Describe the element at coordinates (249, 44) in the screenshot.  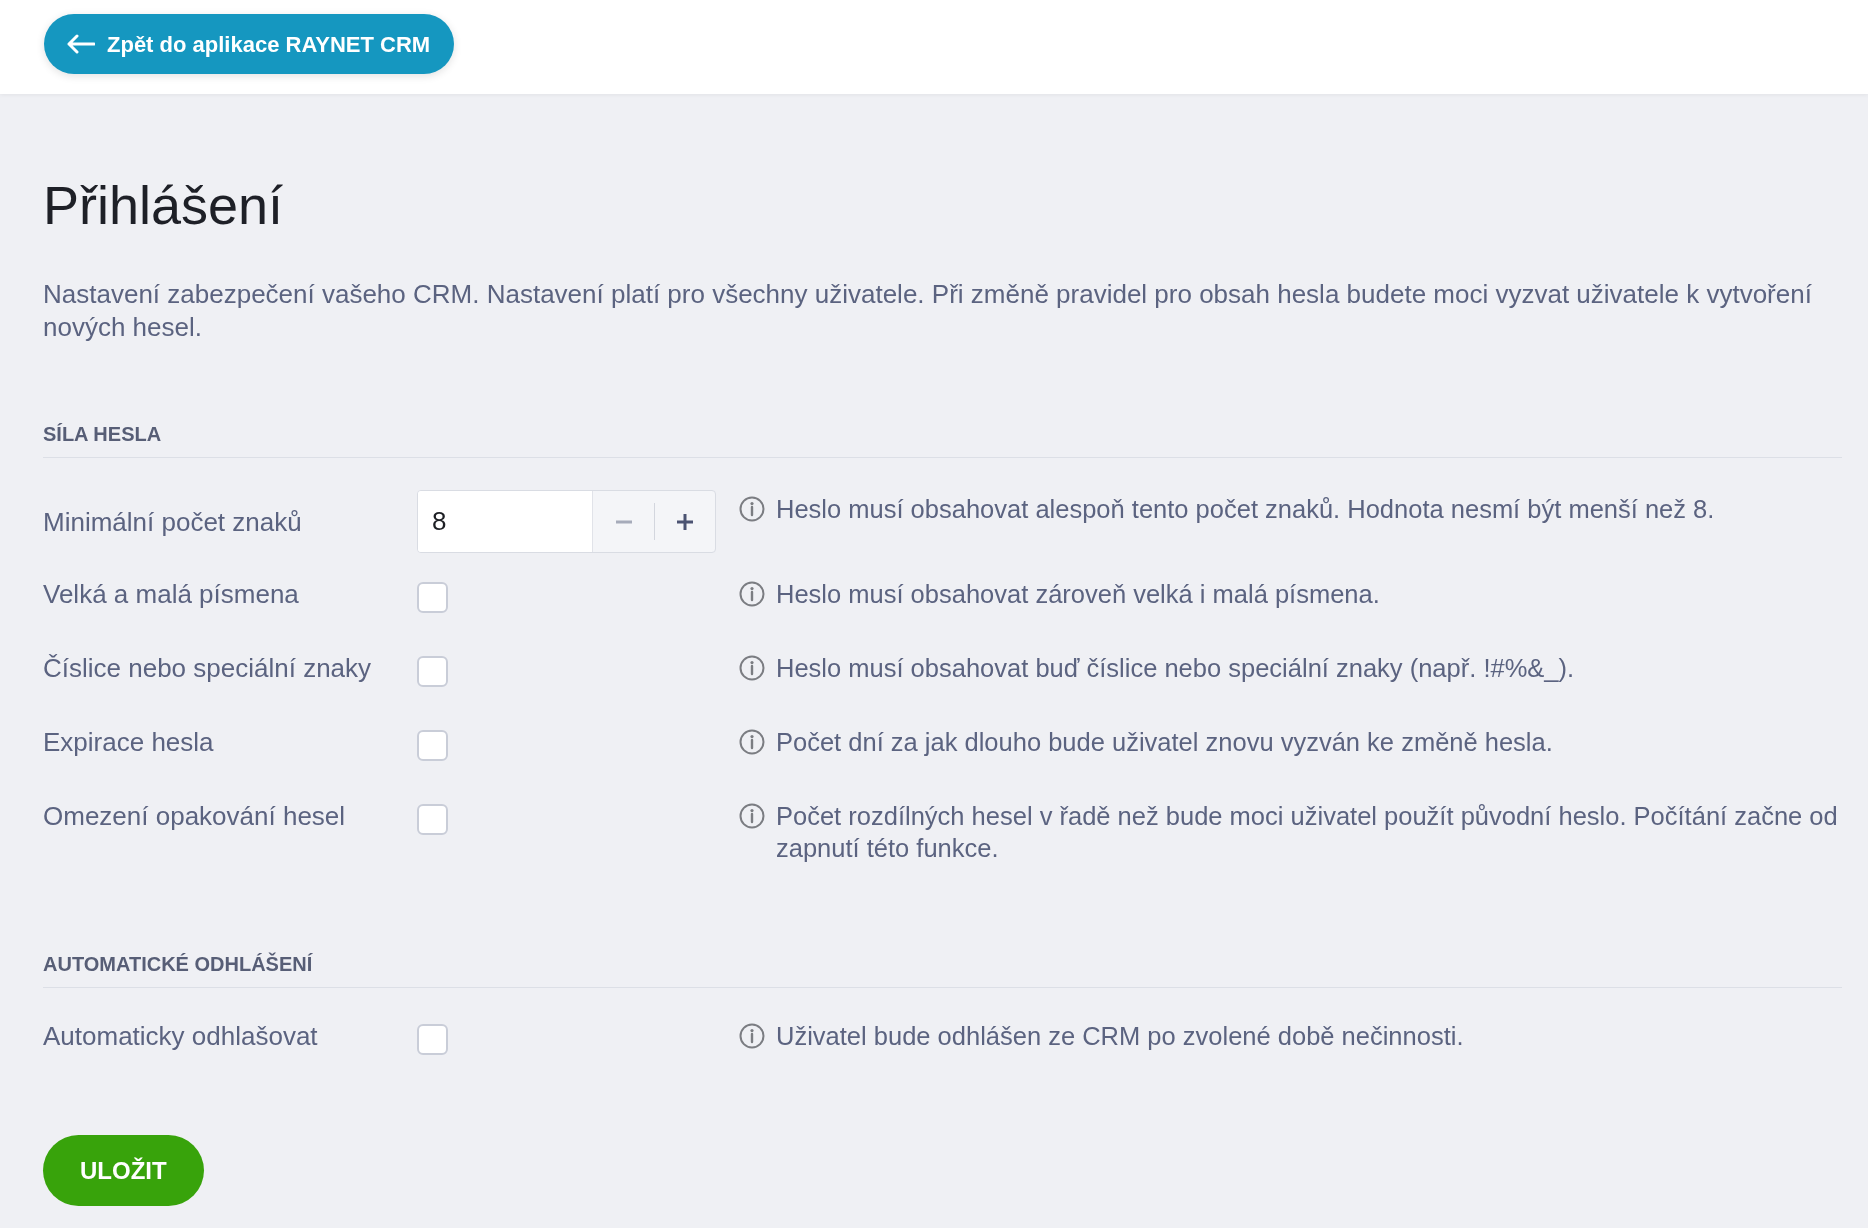
I see `back-button: Zpět do aplikace RAYNET CRM` at that location.